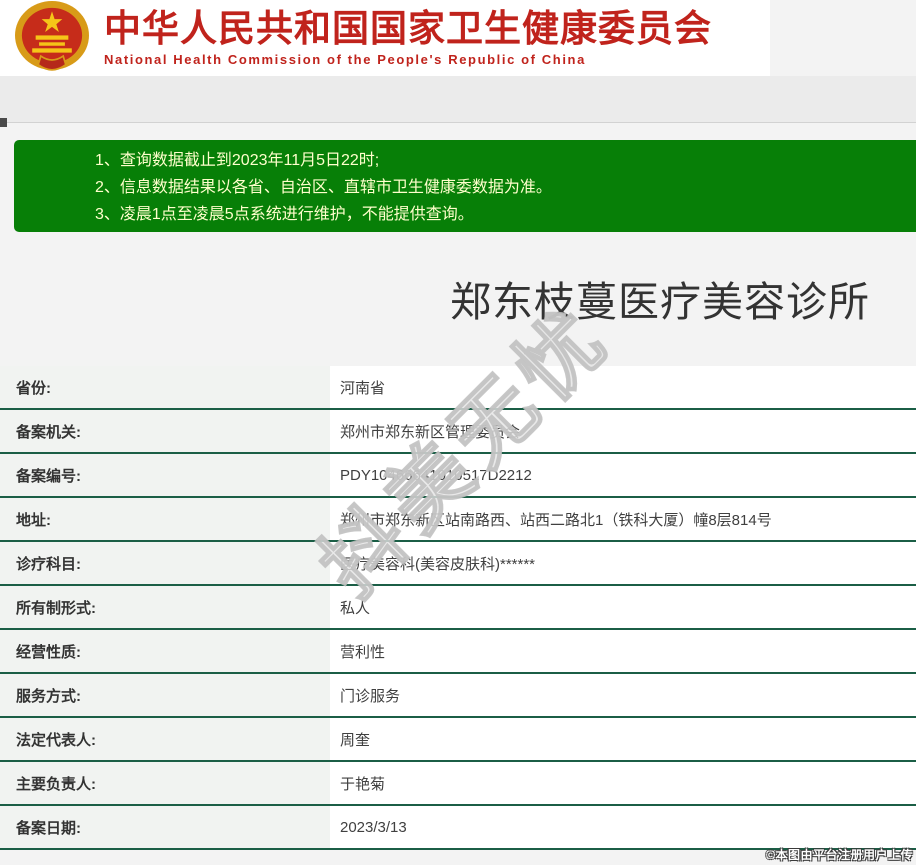  I want to click on field-label: 所有制形式:, so click(165, 607).